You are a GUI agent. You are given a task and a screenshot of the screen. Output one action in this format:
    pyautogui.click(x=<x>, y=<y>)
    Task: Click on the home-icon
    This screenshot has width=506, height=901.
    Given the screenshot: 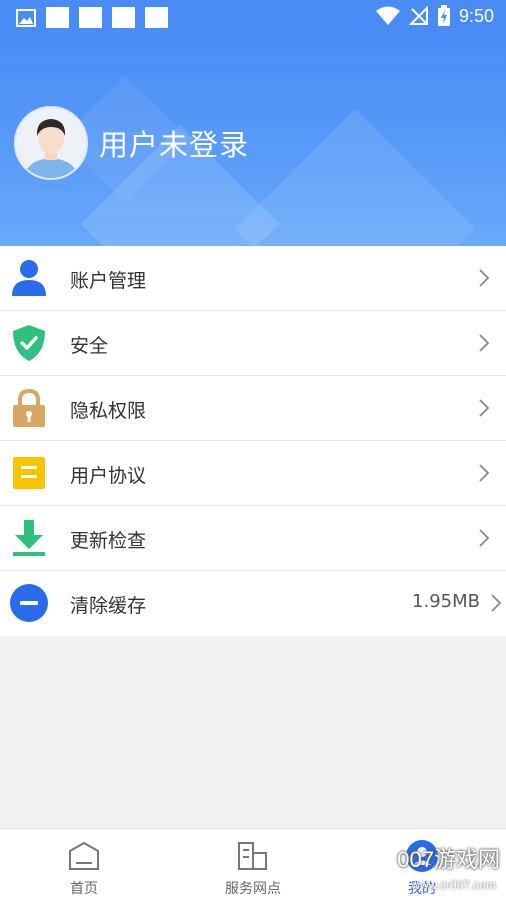 What is the action you would take?
    pyautogui.click(x=84, y=855)
    